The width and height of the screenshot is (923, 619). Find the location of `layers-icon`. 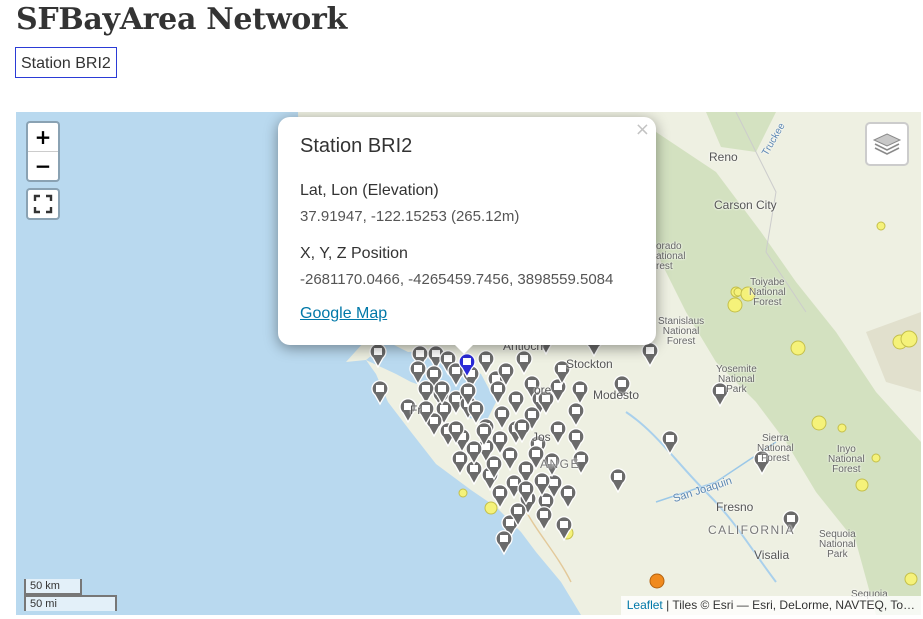

layers-icon is located at coordinates (887, 144).